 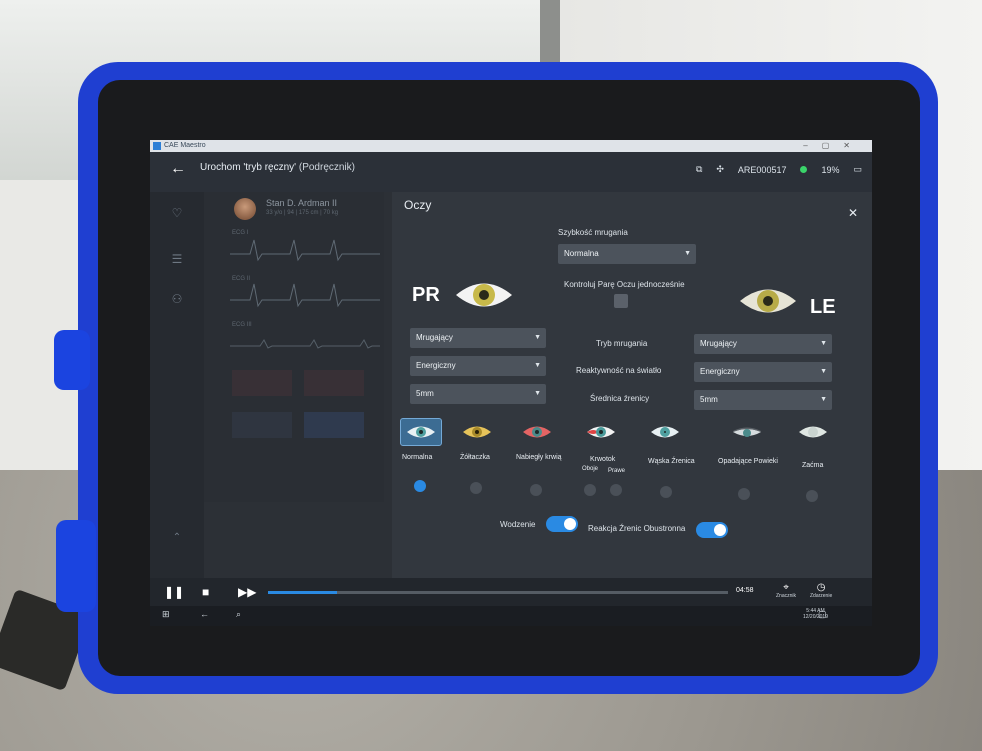 I want to click on radio-narrow-pupil, so click(x=666, y=492).